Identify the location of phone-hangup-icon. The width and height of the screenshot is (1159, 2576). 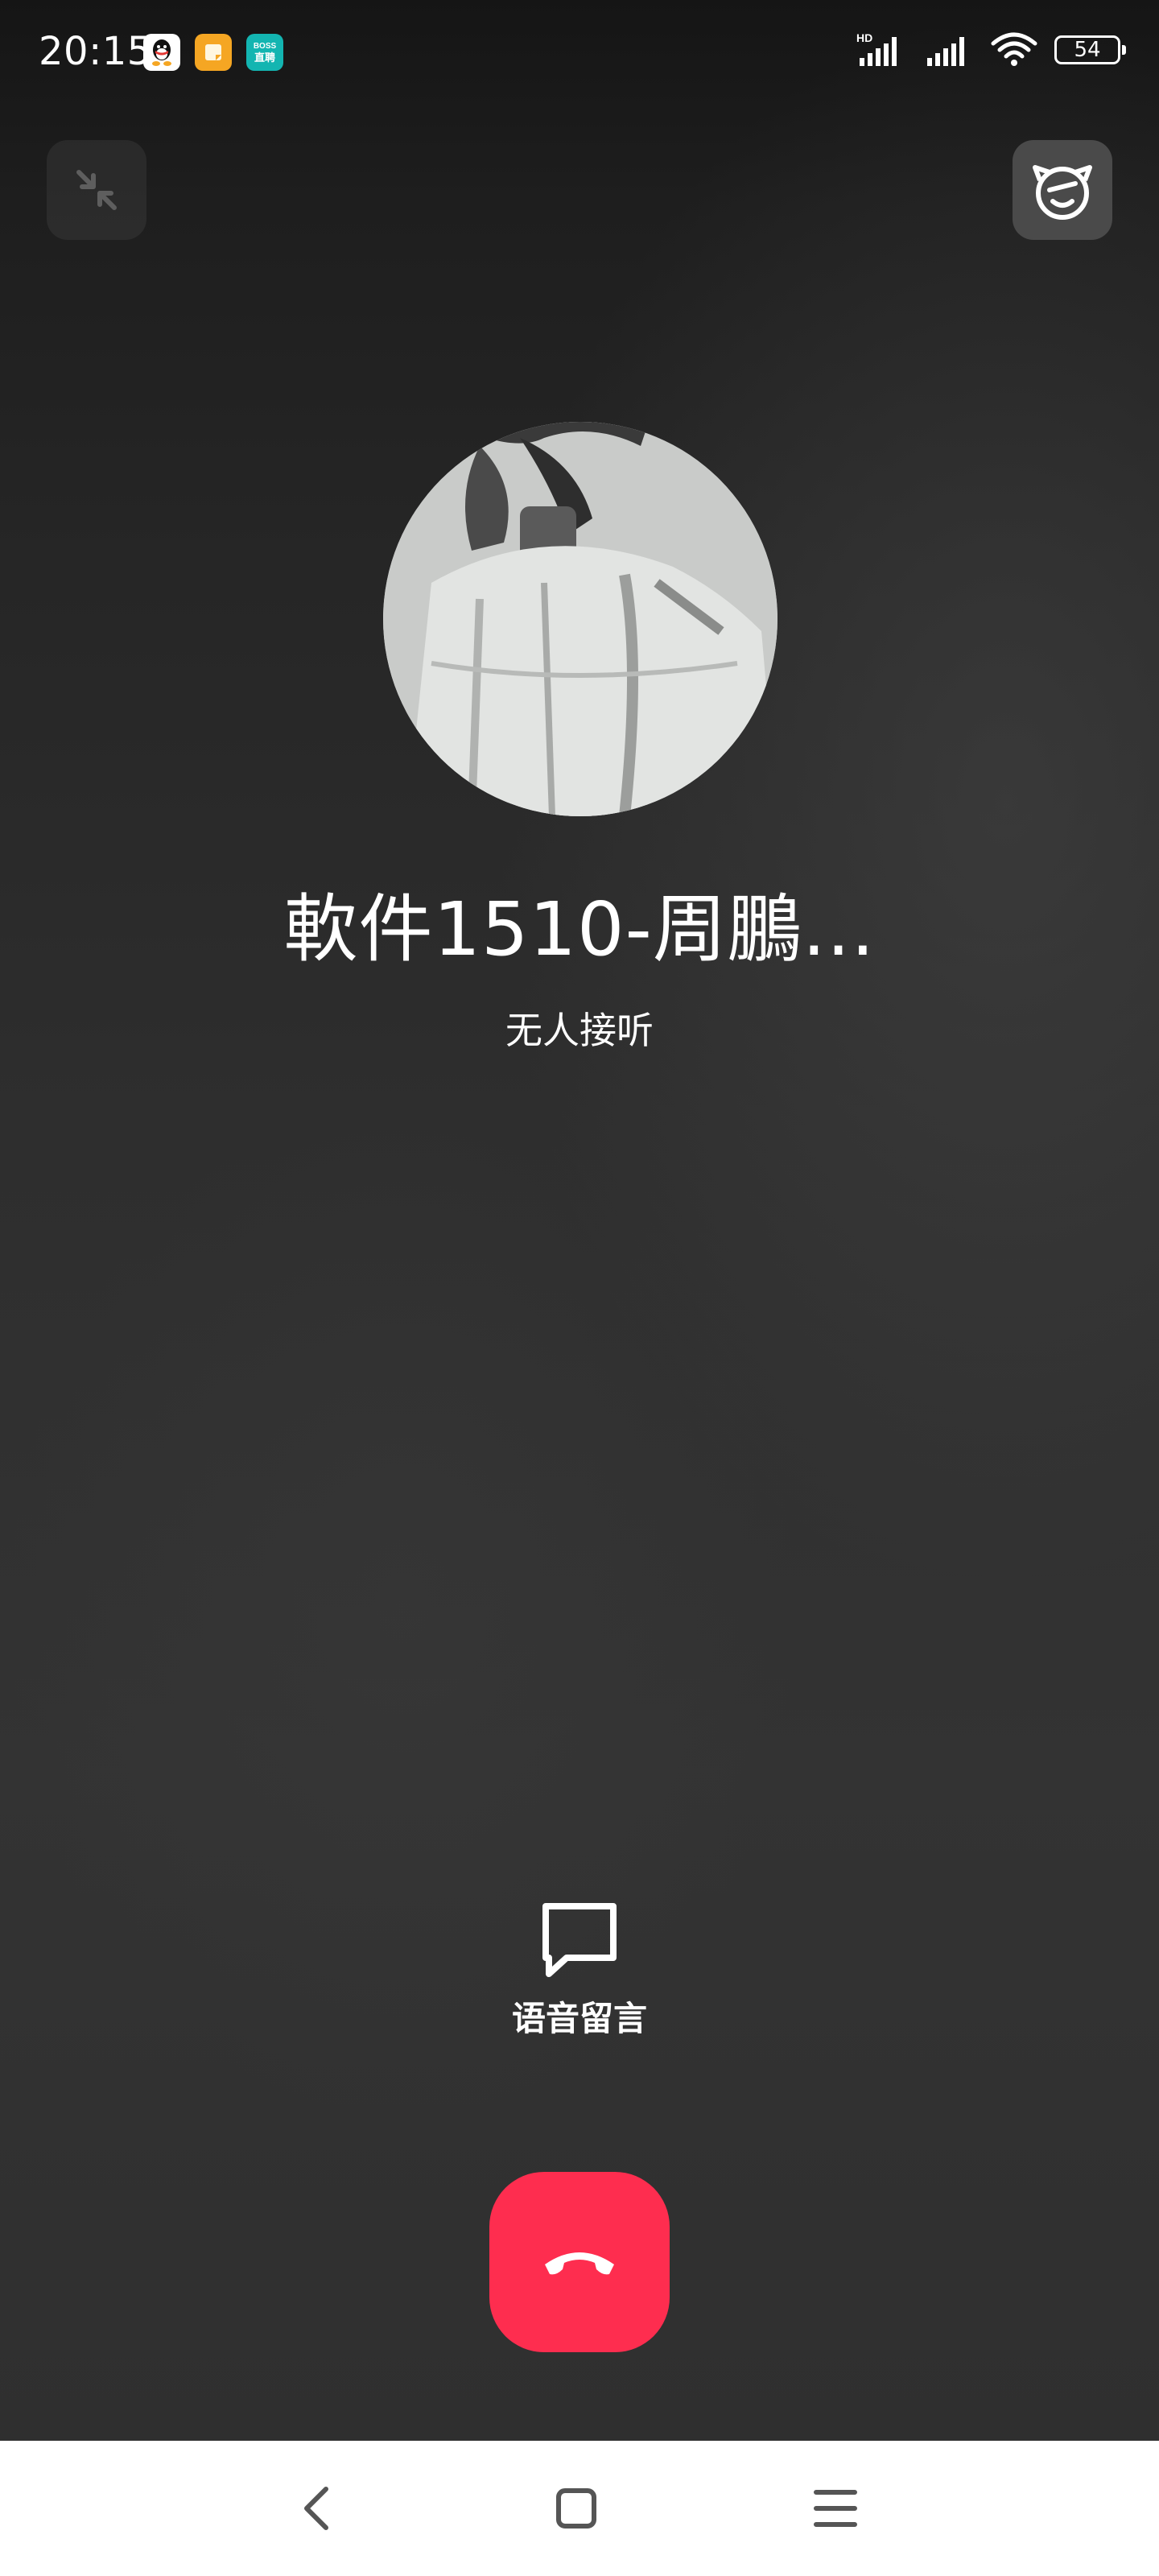
(579, 2263).